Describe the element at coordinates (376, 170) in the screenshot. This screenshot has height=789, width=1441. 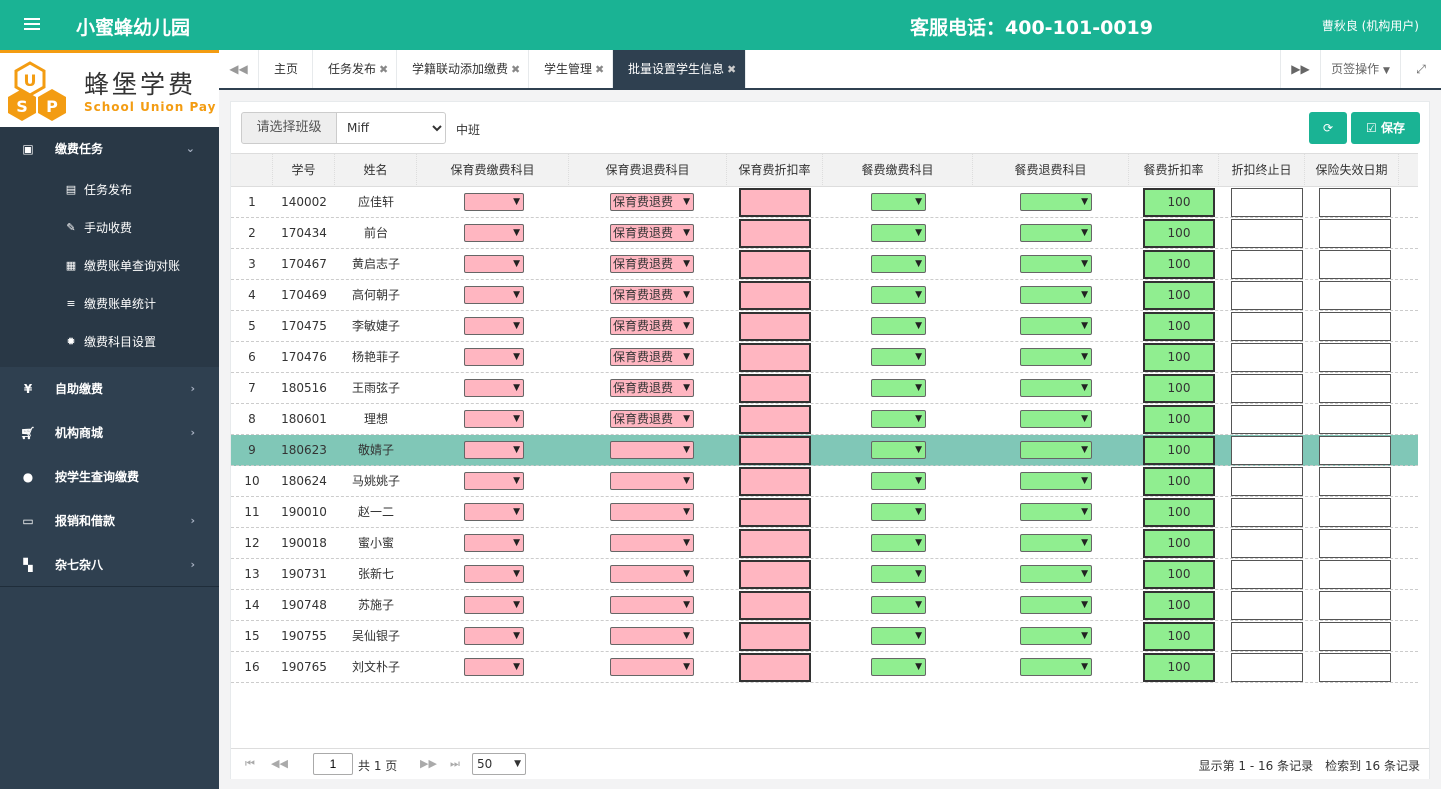
I see `th-name: 姓名` at that location.